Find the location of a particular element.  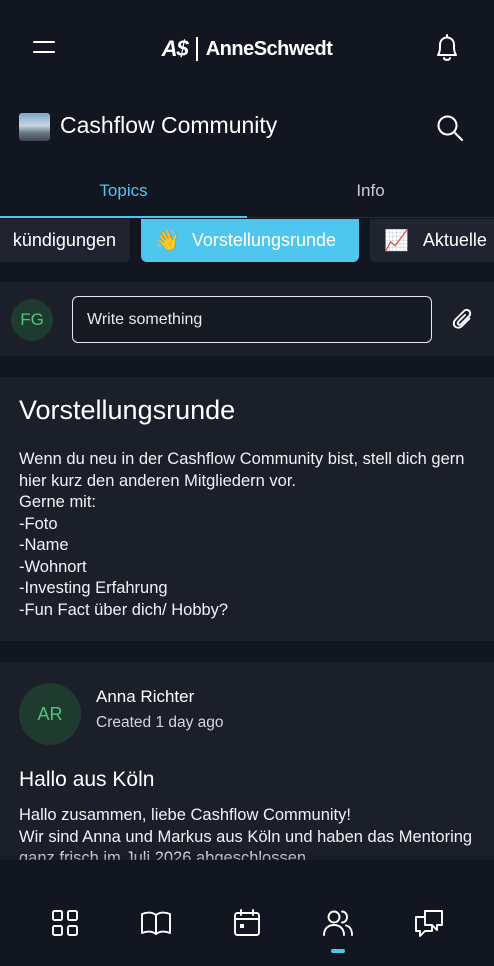

description-line: -Foto is located at coordinates (38, 523).